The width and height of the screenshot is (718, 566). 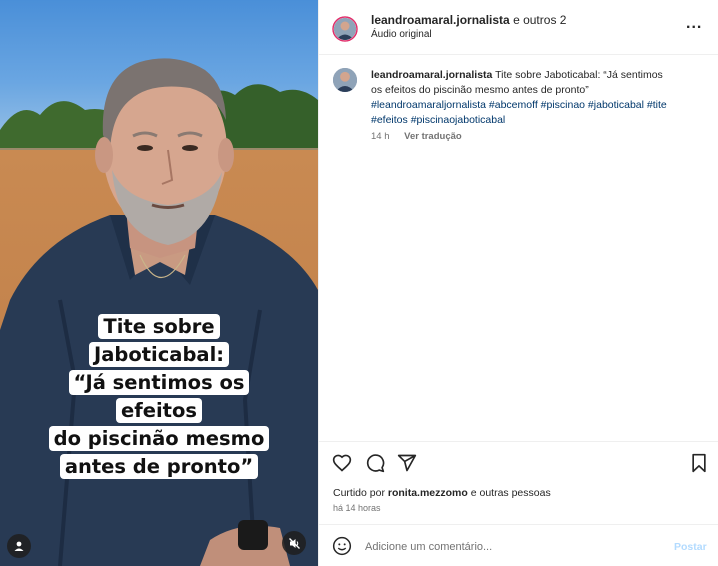 I want to click on caption-username: leandroamaral.jornalista, so click(x=431, y=75).